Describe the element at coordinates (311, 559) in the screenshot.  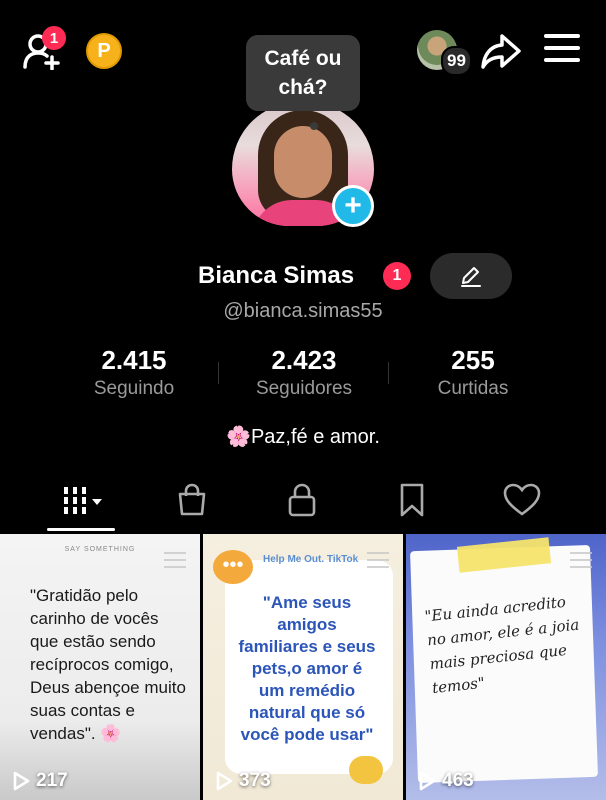
I see `thumbnail-header: Help Me Out. TikTok` at that location.